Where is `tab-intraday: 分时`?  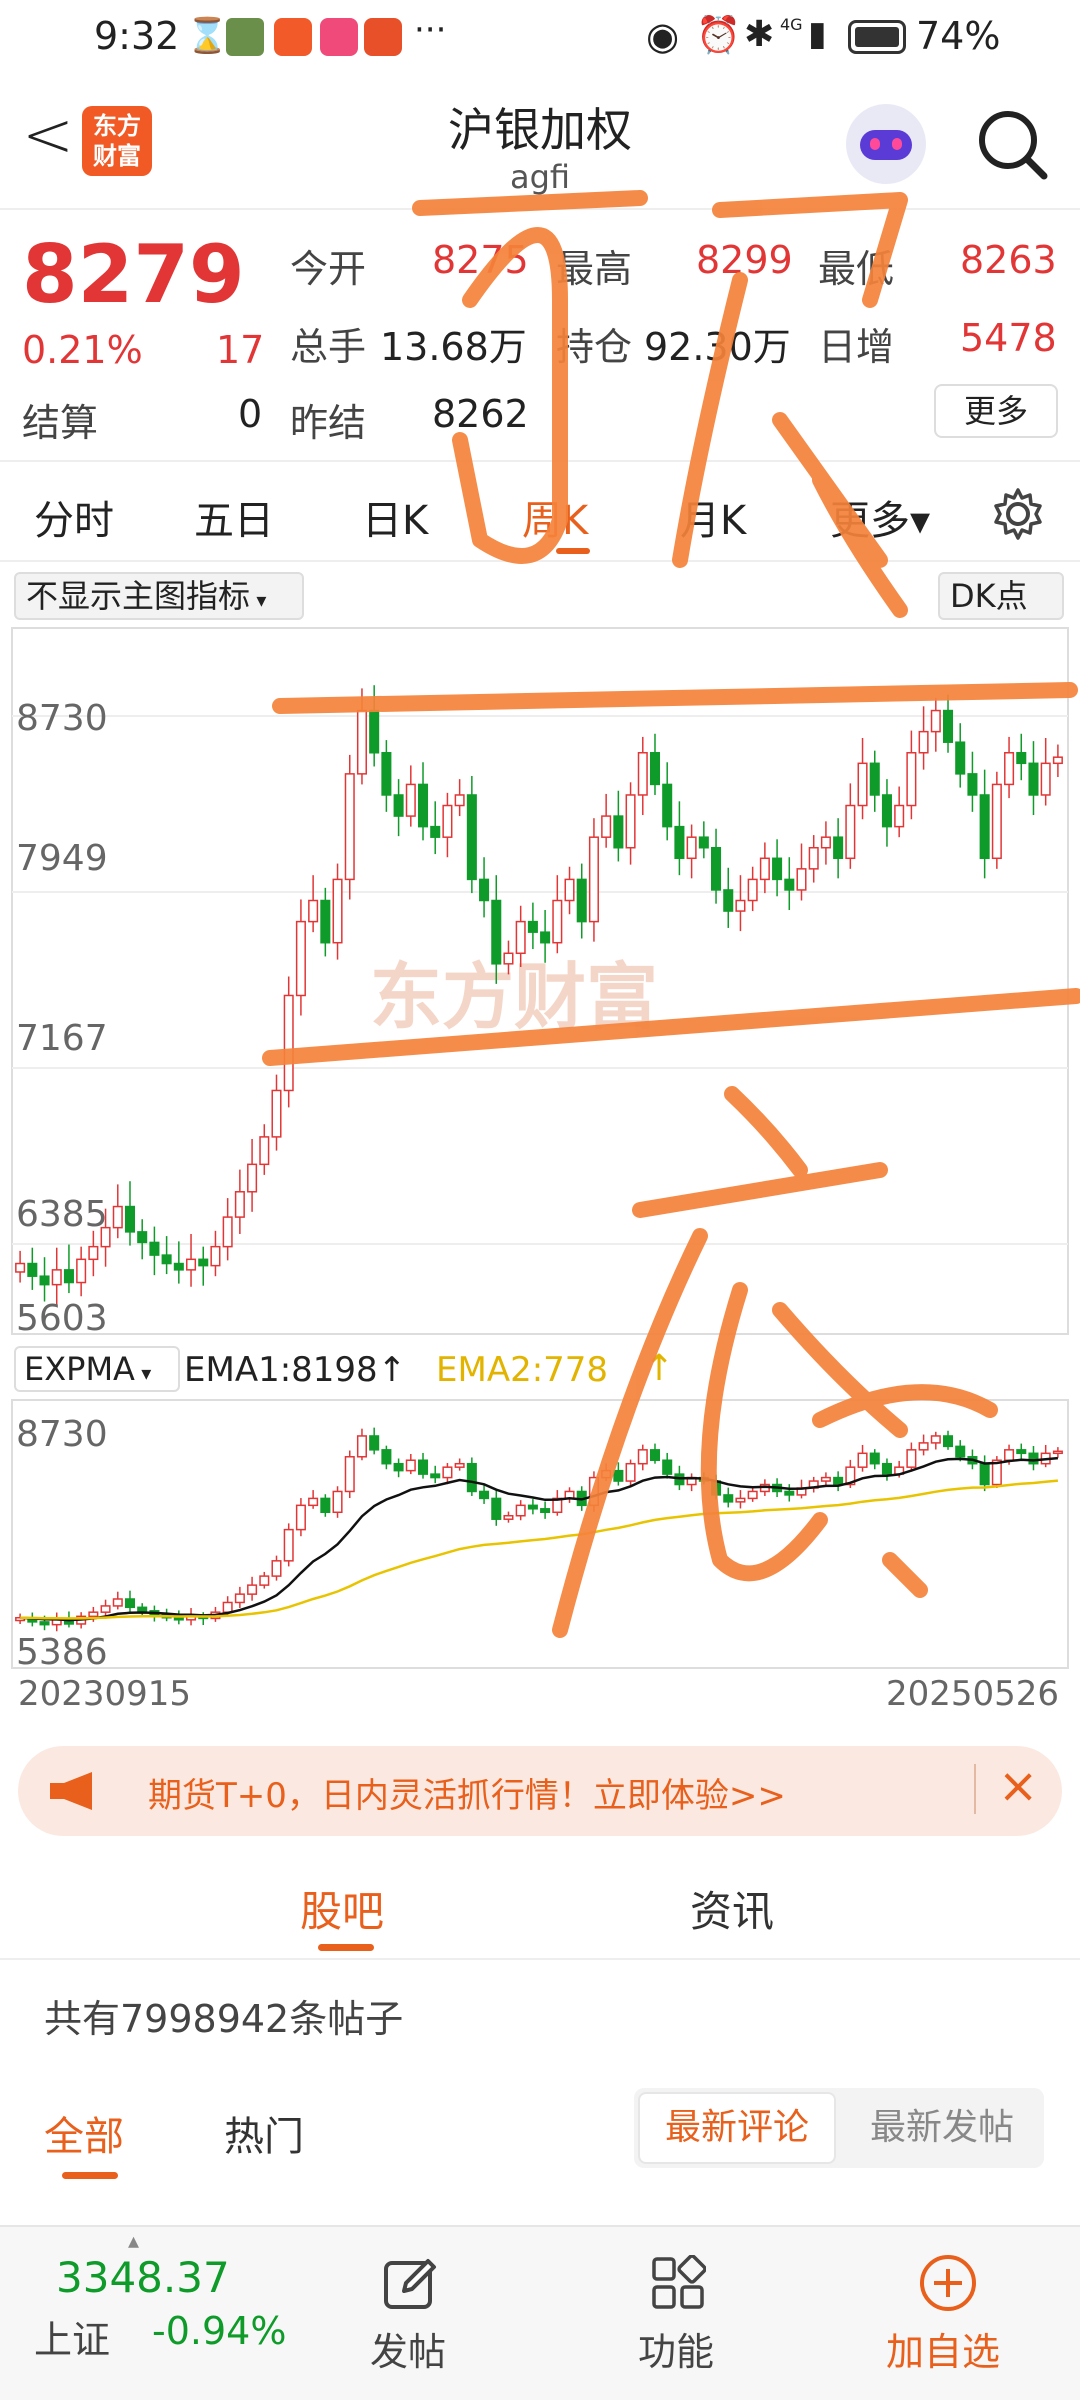
tab-intraday: 分时 is located at coordinates (74, 517).